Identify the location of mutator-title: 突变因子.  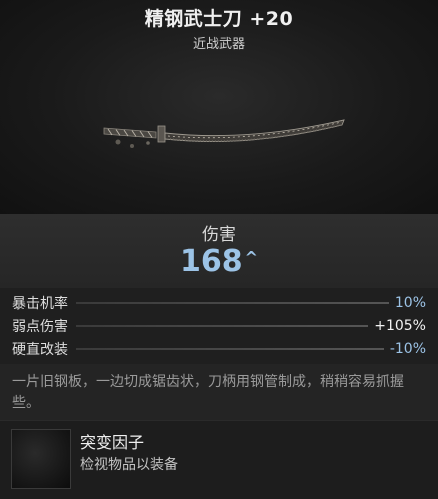
(112, 442).